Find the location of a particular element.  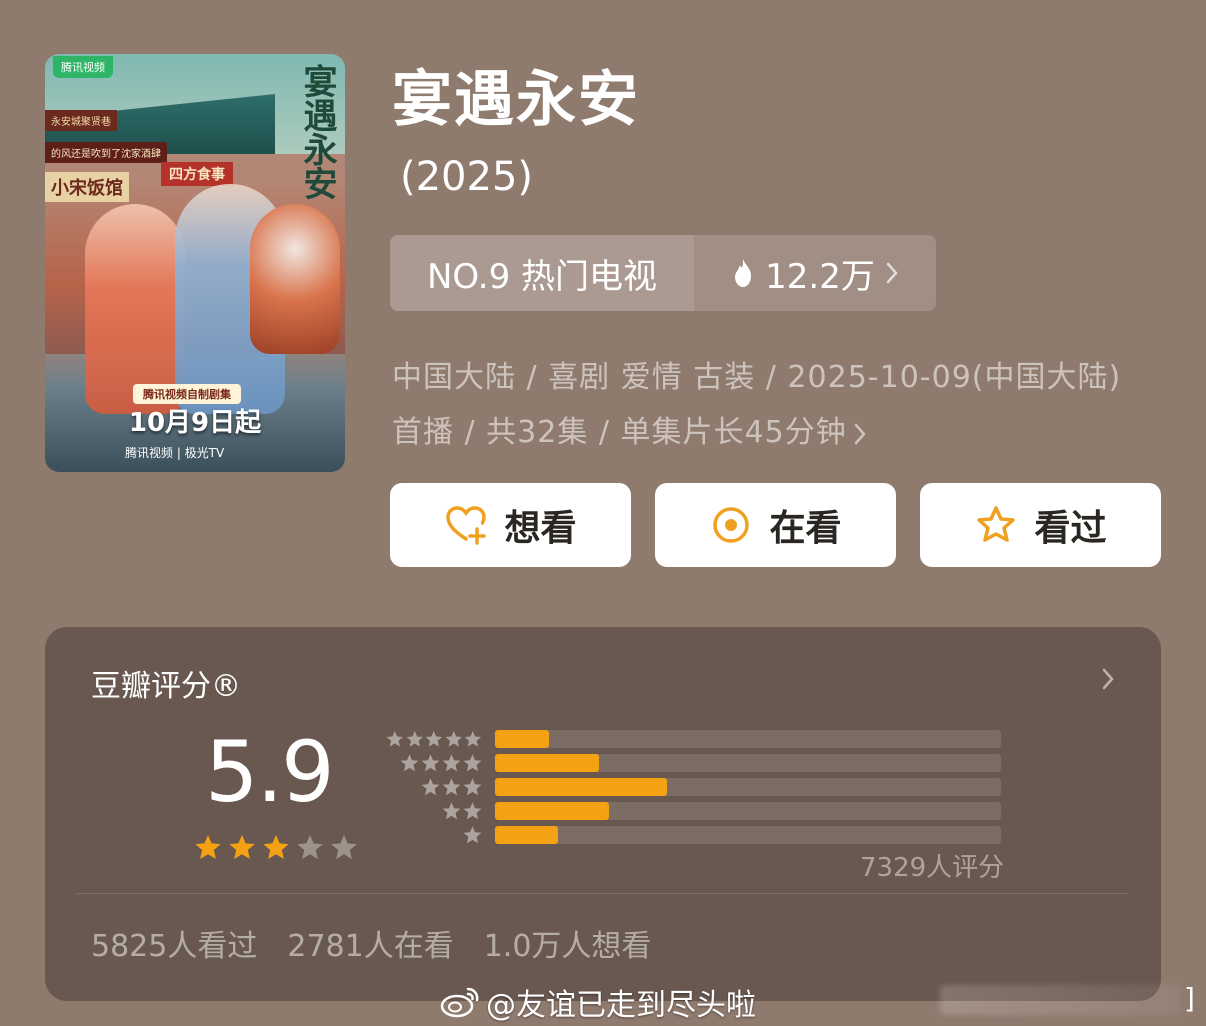

rating-score: 5.9 is located at coordinates (270, 772).